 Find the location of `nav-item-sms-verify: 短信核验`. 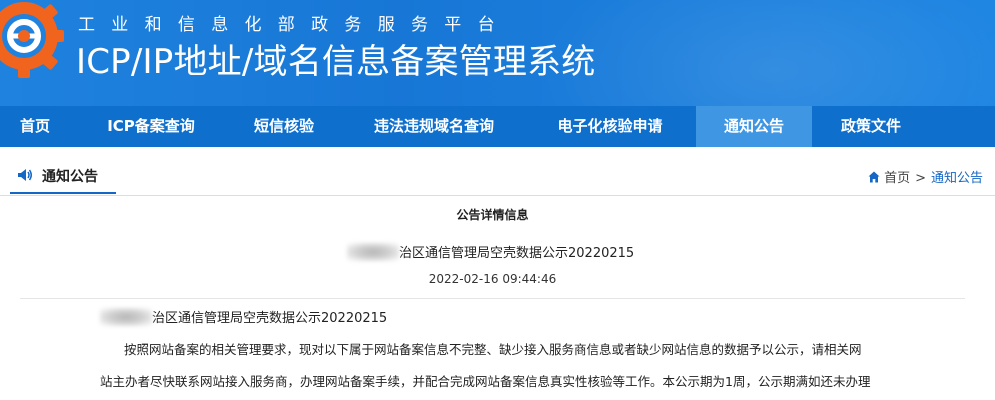

nav-item-sms-verify: 短信核验 is located at coordinates (284, 126).